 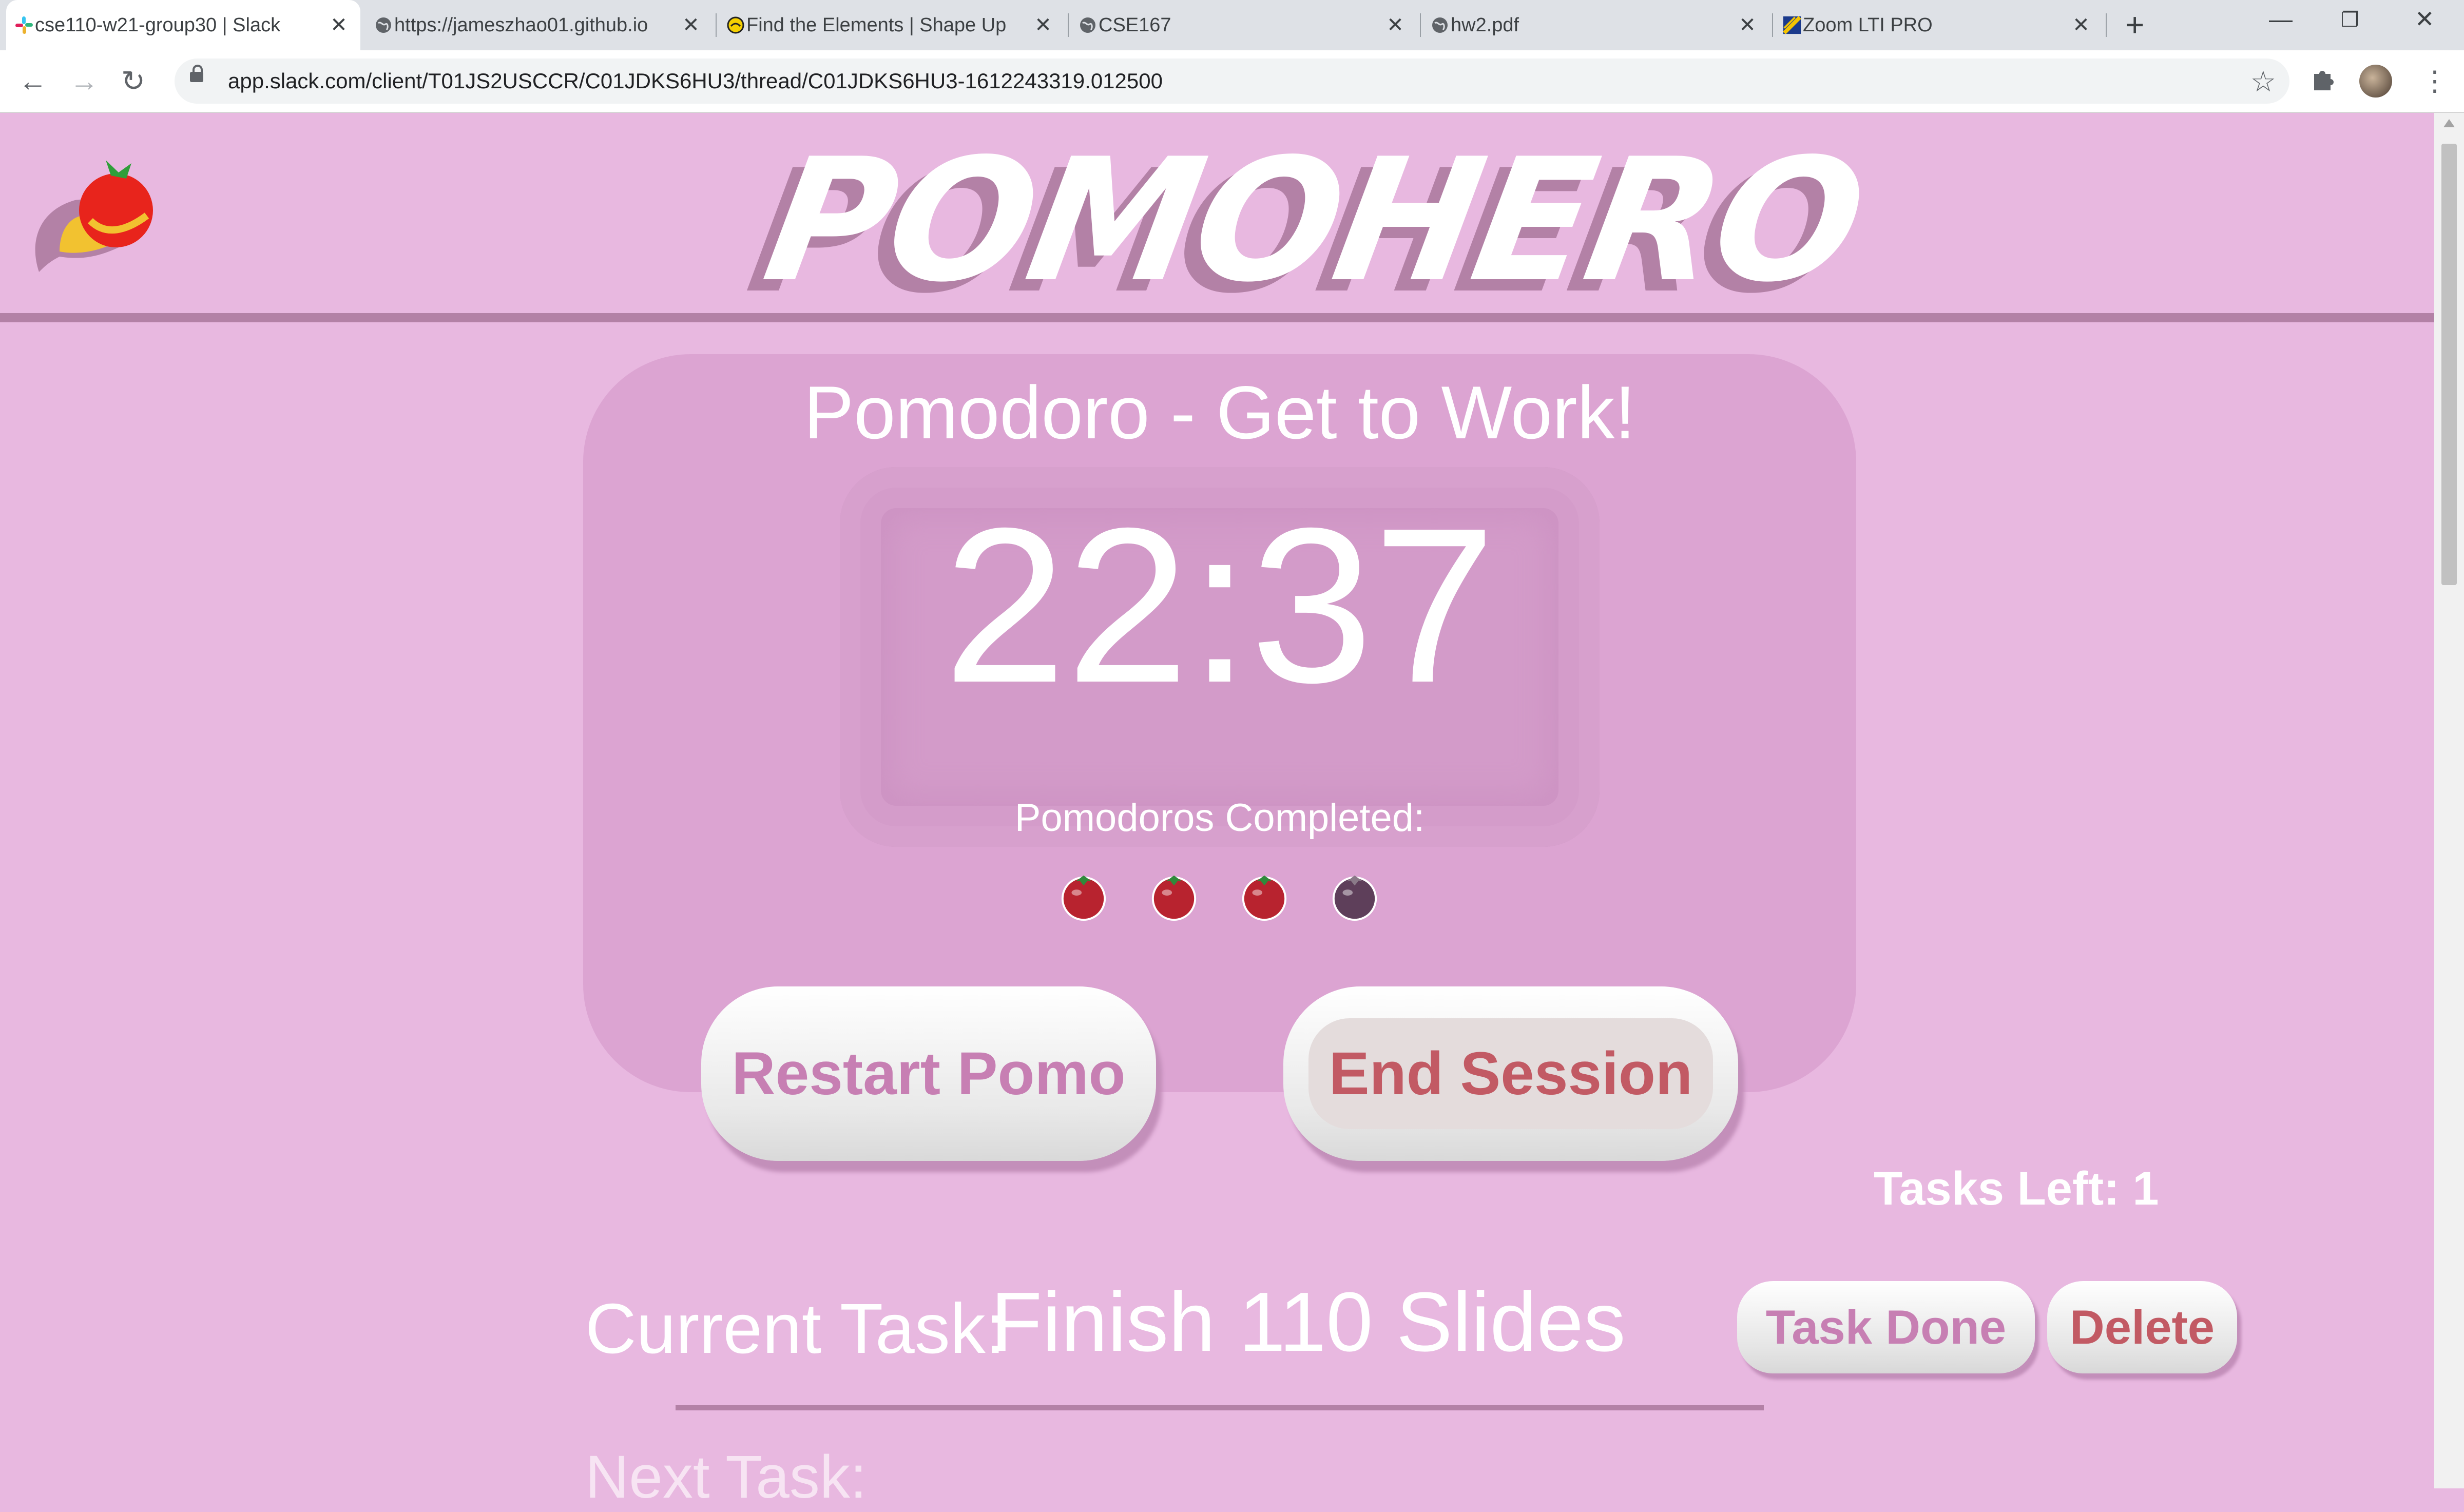 What do you see at coordinates (2449, 364) in the screenshot?
I see `scroll-thumb` at bounding box center [2449, 364].